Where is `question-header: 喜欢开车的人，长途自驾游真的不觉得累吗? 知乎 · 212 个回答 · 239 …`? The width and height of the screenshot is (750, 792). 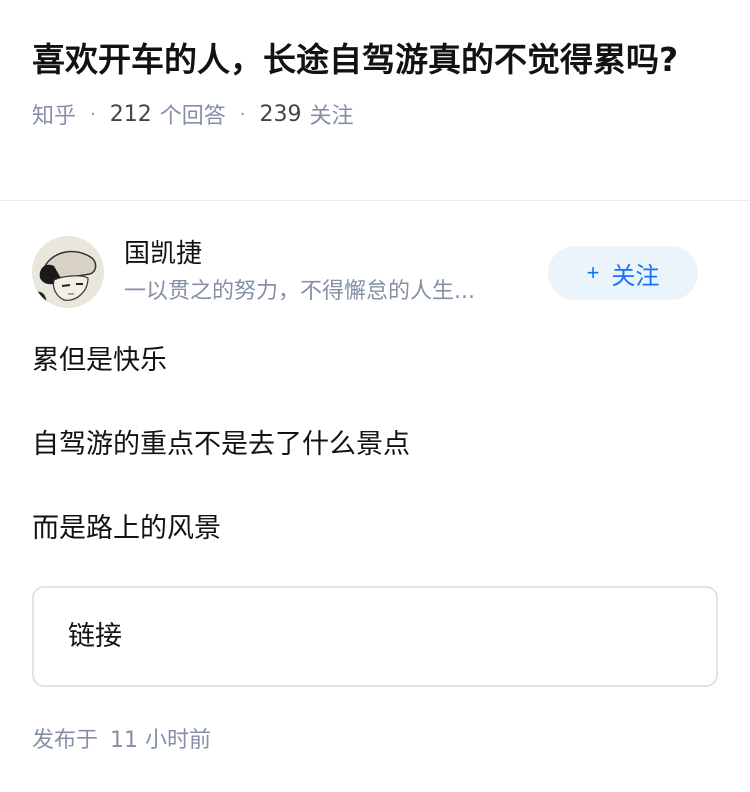 question-header: 喜欢开车的人，长途自驾游真的不觉得累吗? 知乎 · 212 个回答 · 239 … is located at coordinates (377, 82).